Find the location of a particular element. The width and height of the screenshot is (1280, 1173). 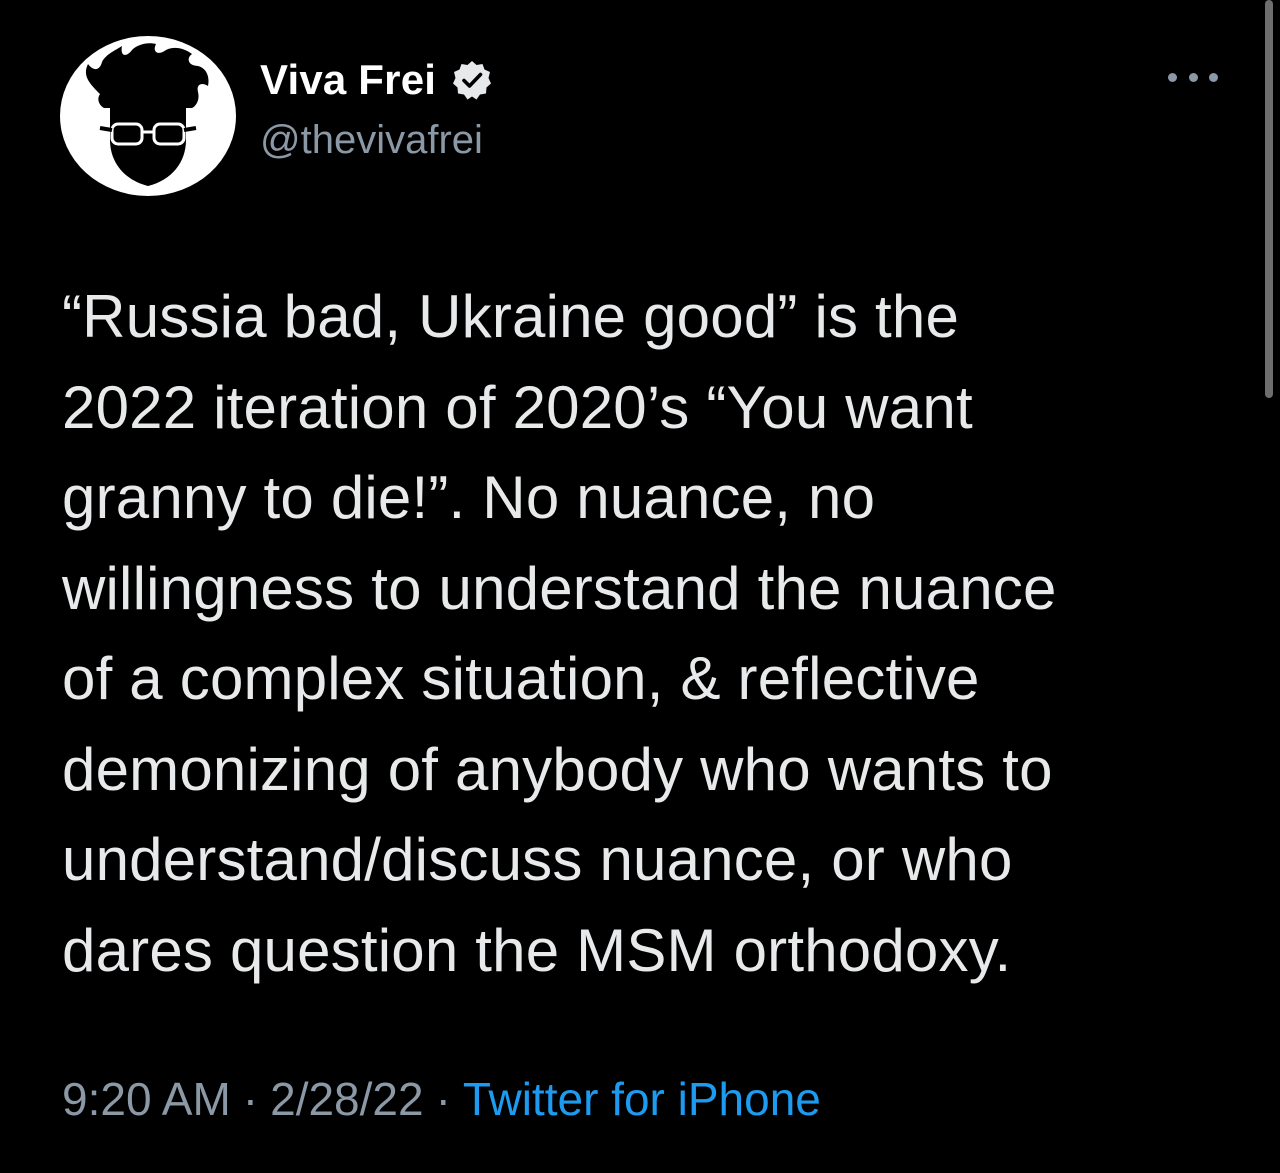

author-name-row: Viva Frei is located at coordinates (377, 80).